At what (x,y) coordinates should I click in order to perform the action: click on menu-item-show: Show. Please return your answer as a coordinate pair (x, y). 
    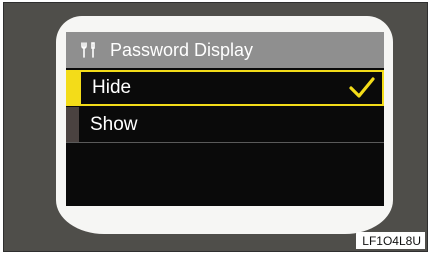
    Looking at the image, I should click on (225, 125).